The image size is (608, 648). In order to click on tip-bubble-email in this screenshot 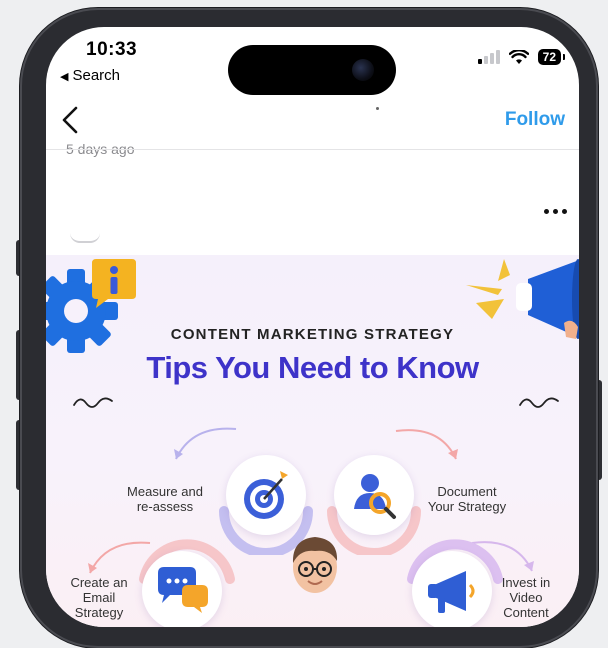, I will do `click(182, 589)`.